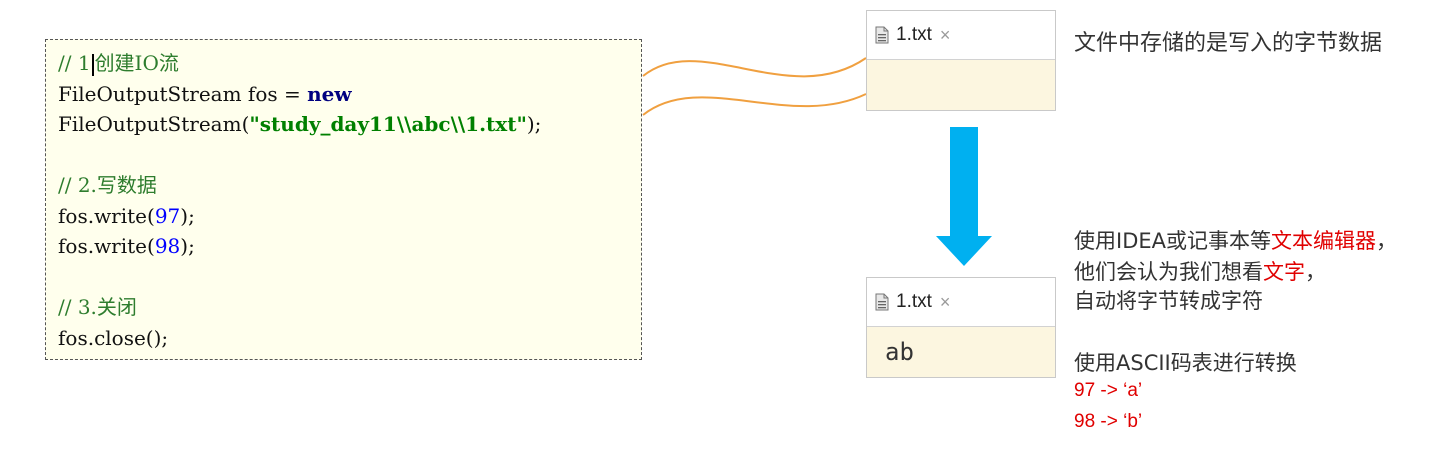 The image size is (1450, 467). I want to click on text-caret, so click(92, 64).